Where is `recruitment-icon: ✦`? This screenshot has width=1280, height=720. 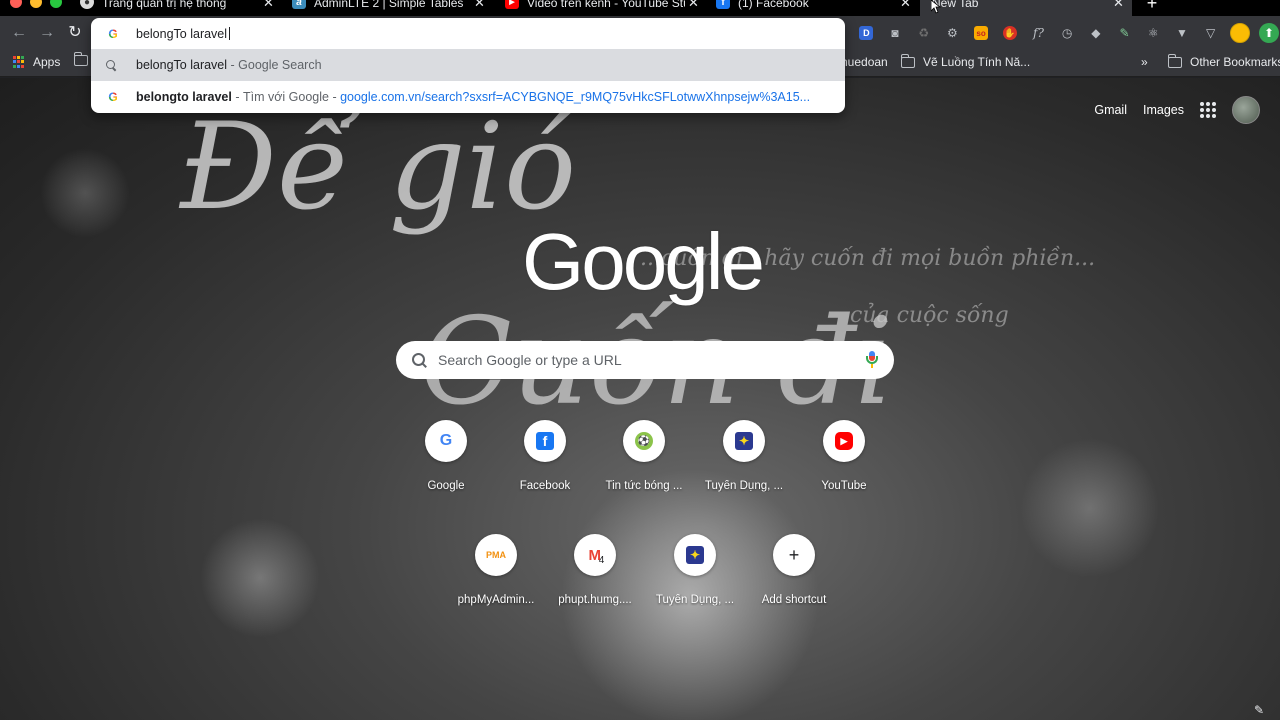
recruitment-icon: ✦ is located at coordinates (695, 555).